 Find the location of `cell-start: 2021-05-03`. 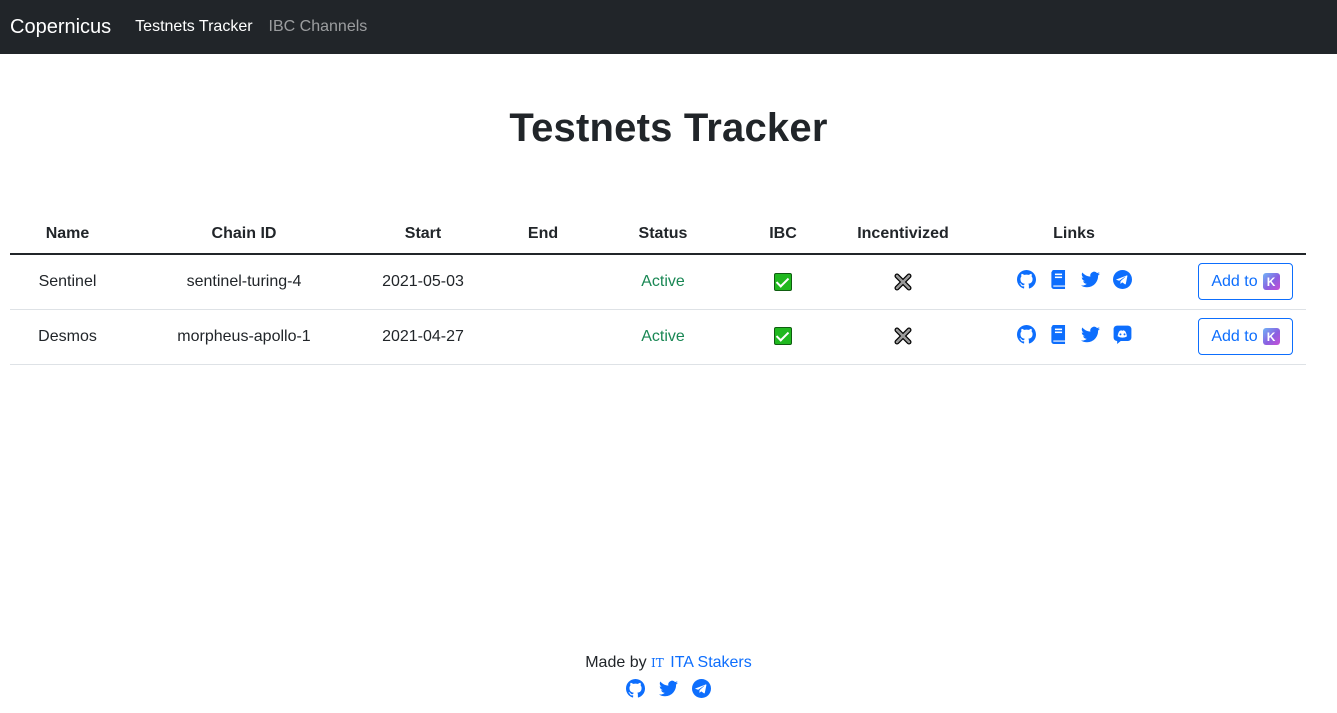

cell-start: 2021-05-03 is located at coordinates (423, 282).